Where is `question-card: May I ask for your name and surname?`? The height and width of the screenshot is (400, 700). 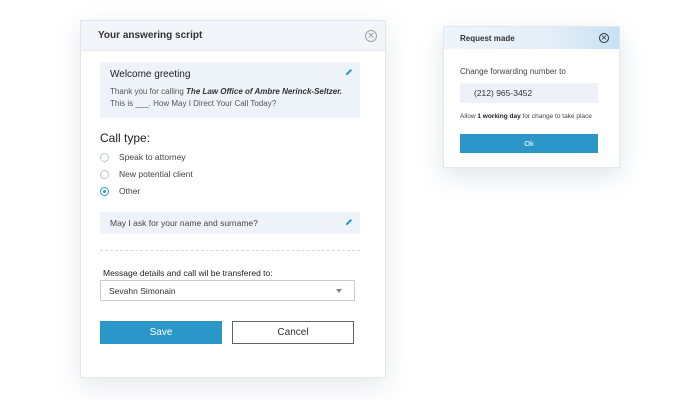
question-card: May I ask for your name and surname? is located at coordinates (230, 223).